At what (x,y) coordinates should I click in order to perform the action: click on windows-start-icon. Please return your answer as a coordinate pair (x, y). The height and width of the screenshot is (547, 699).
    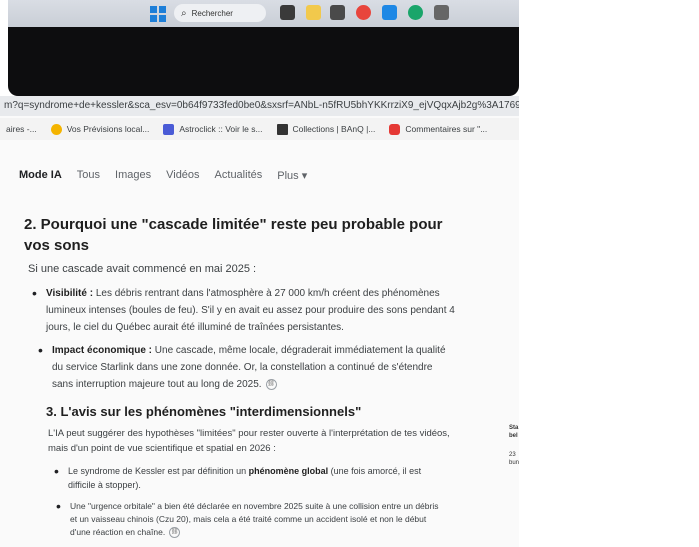
    Looking at the image, I should click on (158, 14).